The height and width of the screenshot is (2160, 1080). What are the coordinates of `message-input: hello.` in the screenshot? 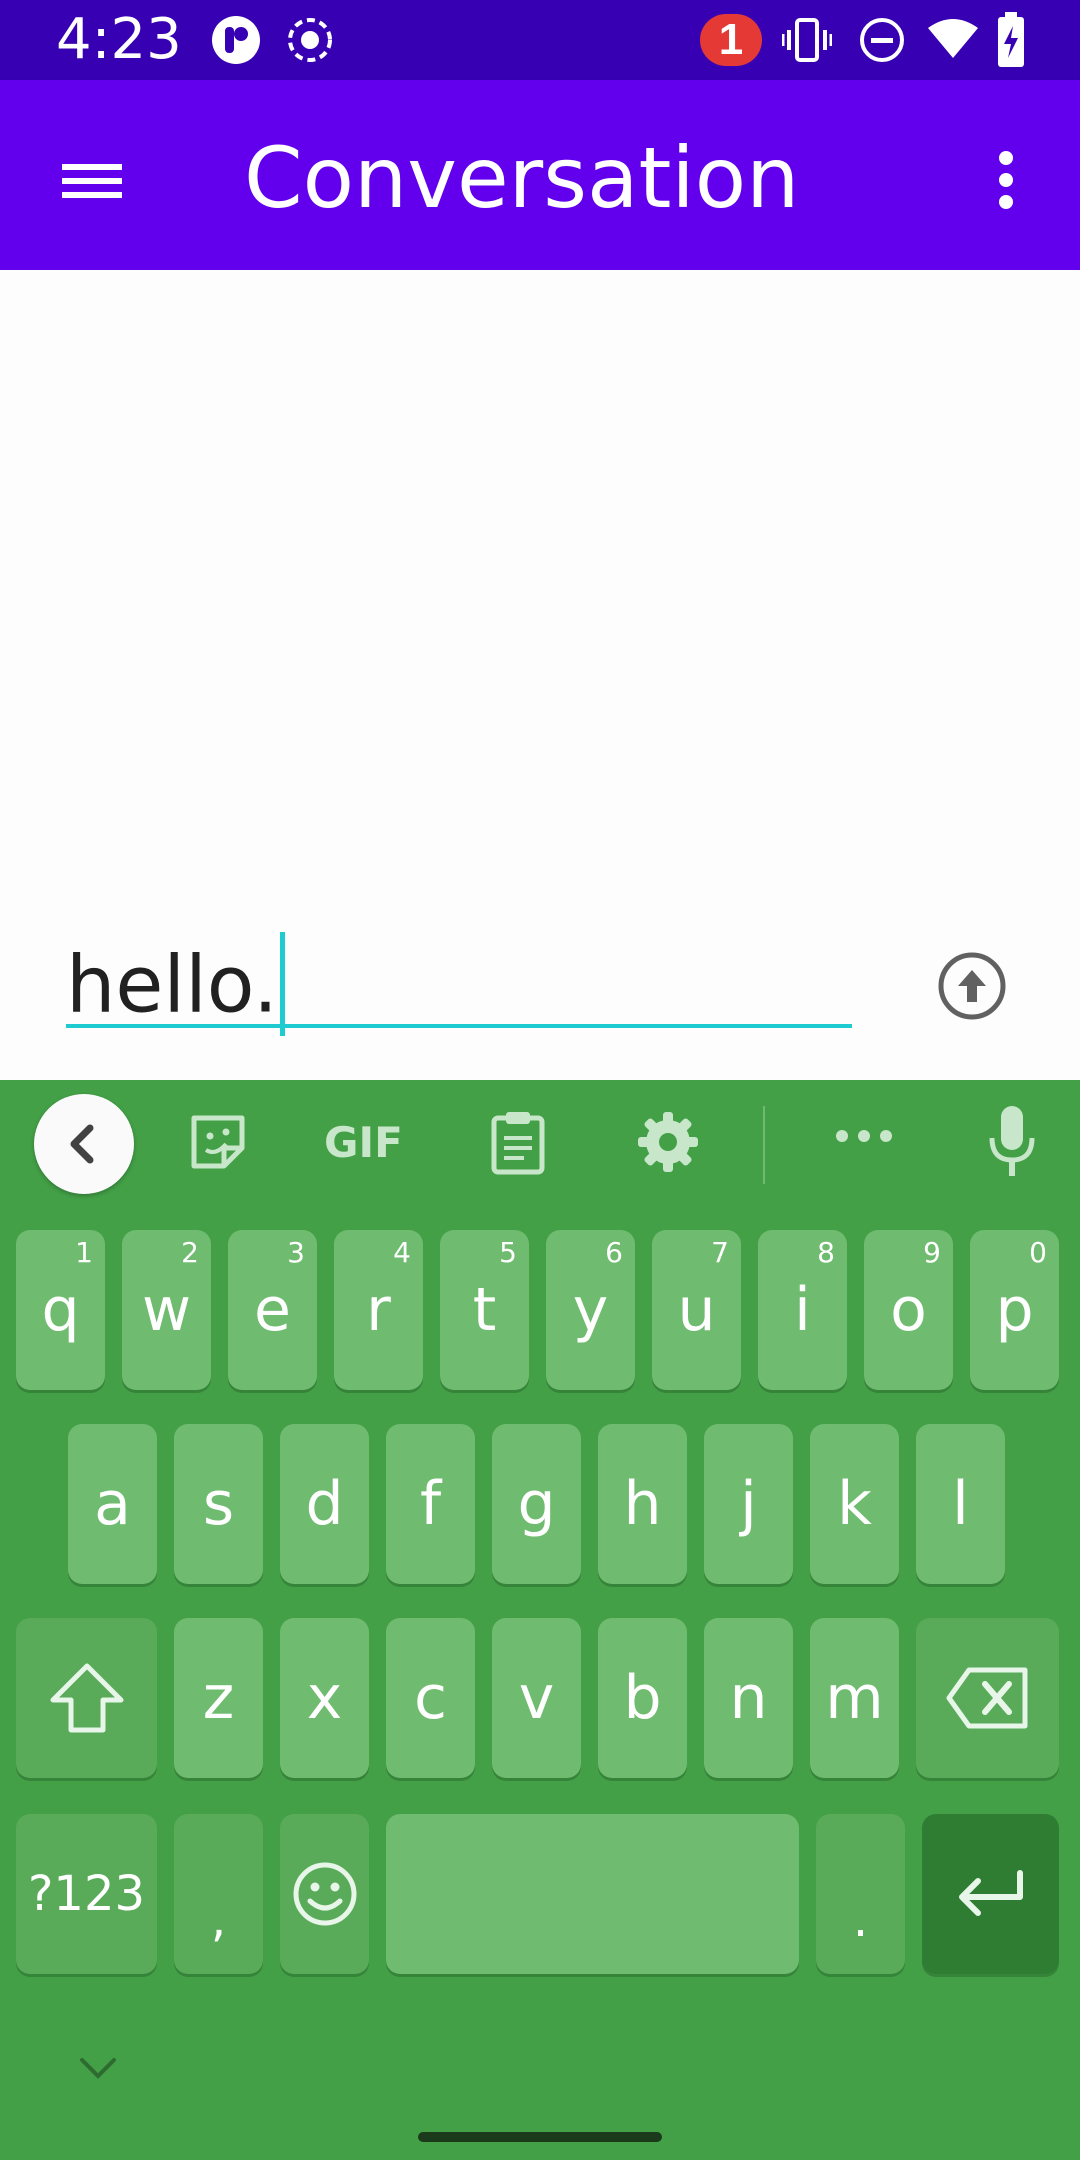 It's located at (459, 984).